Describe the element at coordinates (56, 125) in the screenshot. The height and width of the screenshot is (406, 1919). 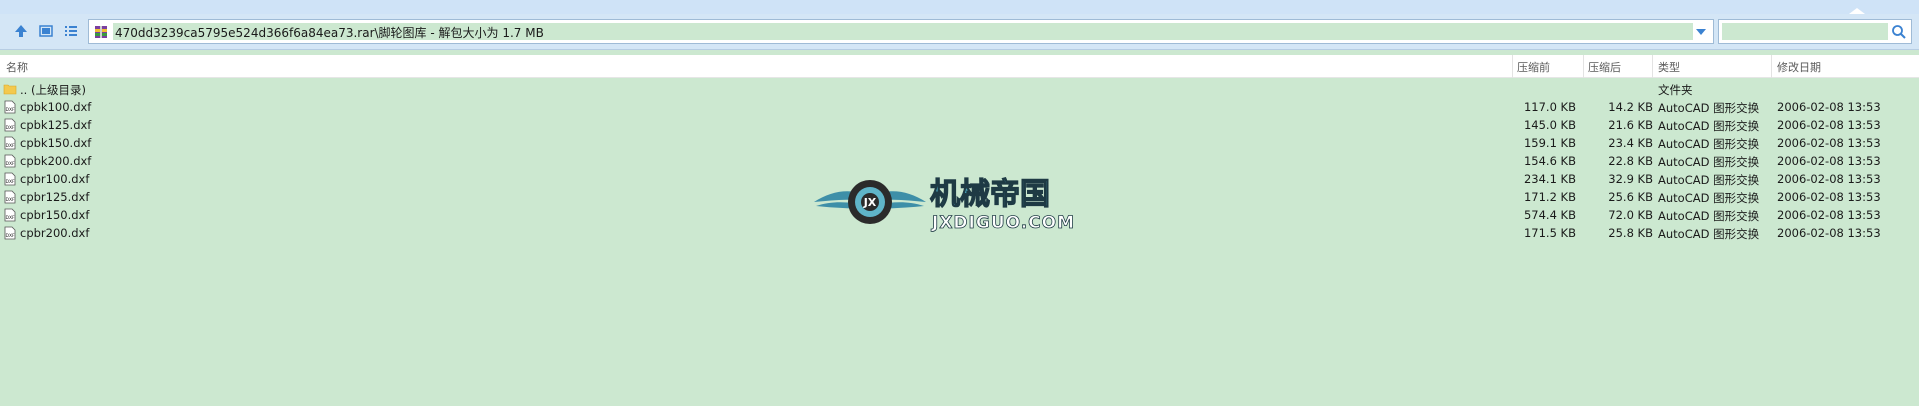
I see `file-name: cpbk125.dxf` at that location.